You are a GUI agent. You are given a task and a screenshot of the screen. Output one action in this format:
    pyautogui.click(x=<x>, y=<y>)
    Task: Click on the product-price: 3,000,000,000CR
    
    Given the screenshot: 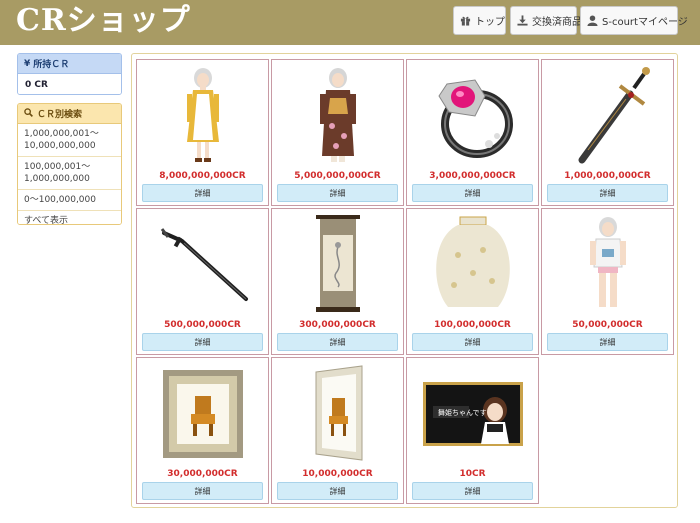 What is the action you would take?
    pyautogui.click(x=472, y=176)
    